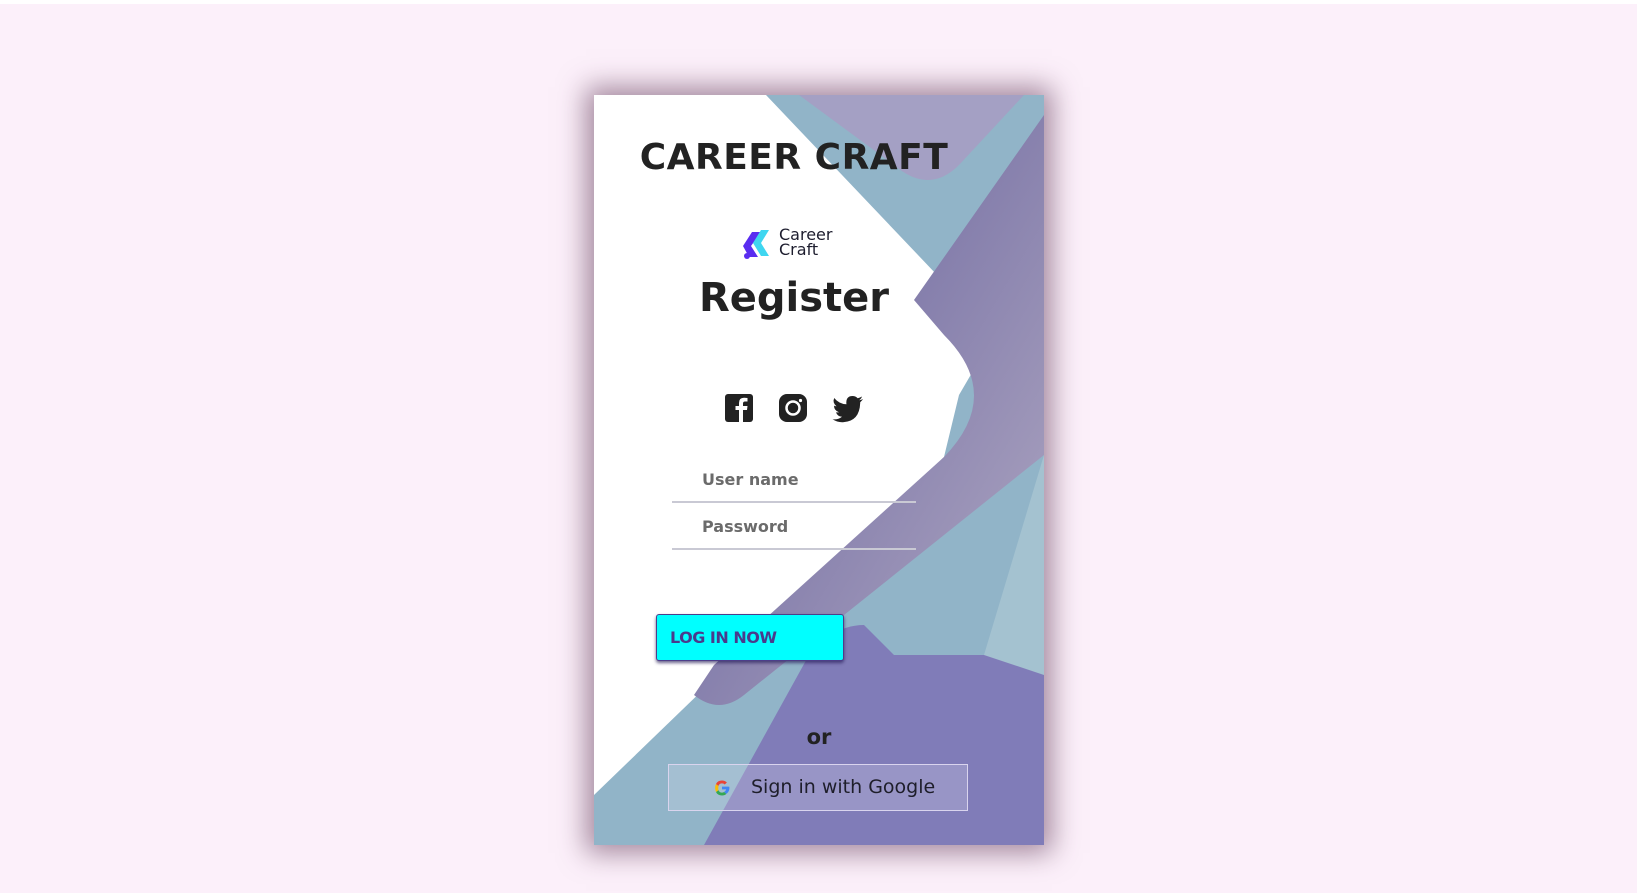  I want to click on or-divider-text: or, so click(819, 737).